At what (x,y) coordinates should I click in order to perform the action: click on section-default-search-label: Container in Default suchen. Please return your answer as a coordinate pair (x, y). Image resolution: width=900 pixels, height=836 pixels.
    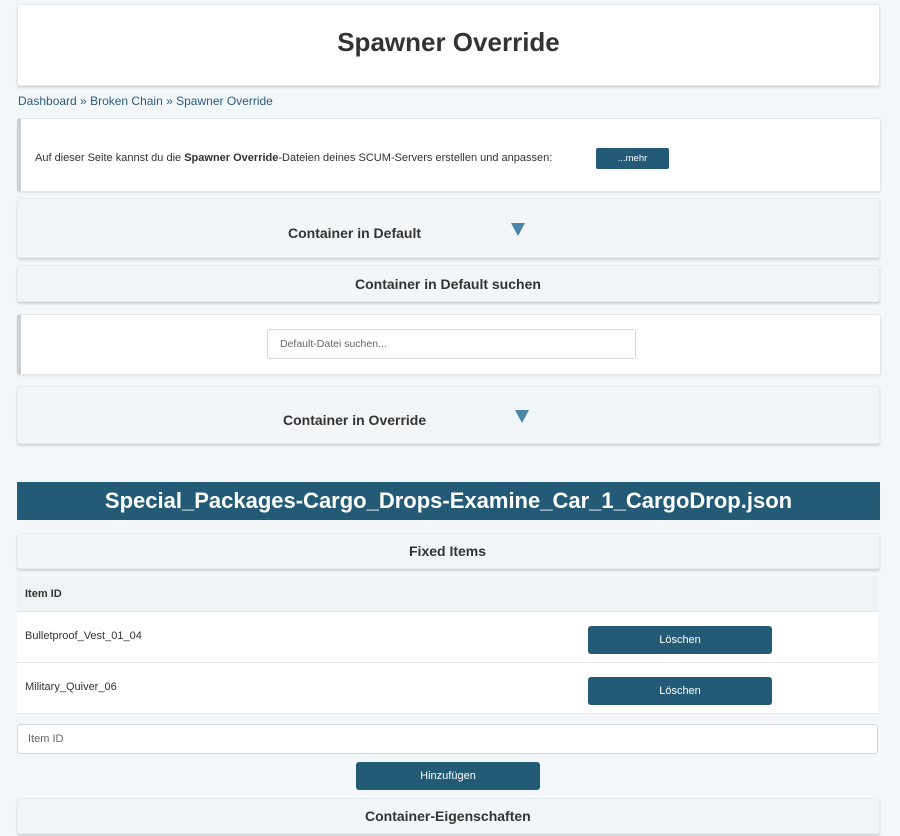
    Looking at the image, I should click on (448, 284).